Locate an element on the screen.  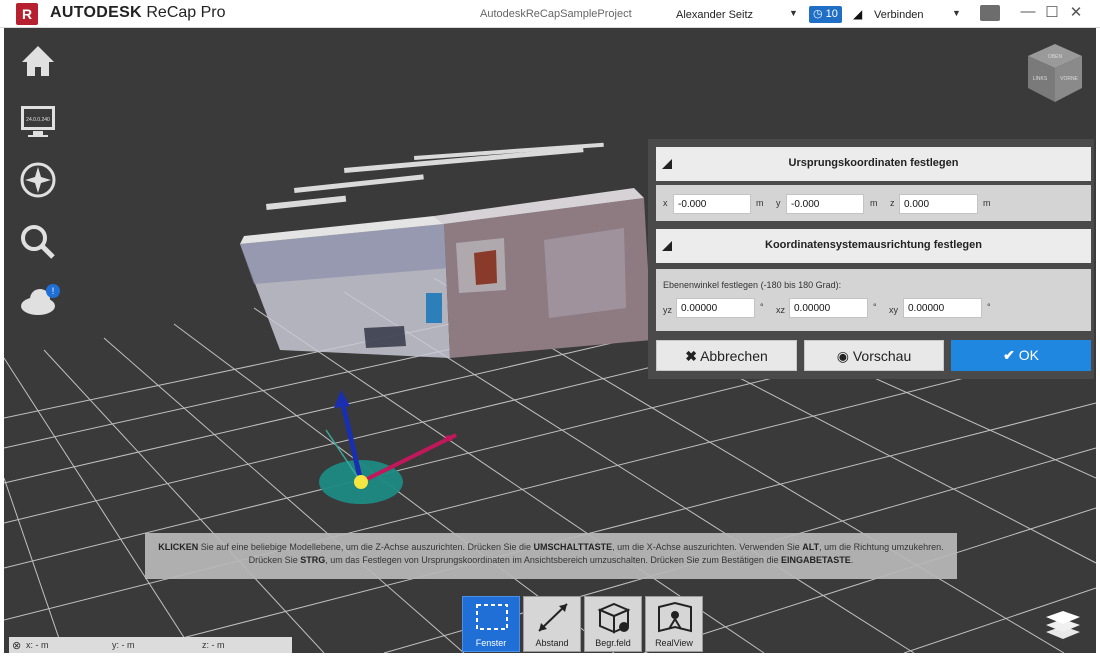
distance-button: Abstand is located at coordinates (552, 624).